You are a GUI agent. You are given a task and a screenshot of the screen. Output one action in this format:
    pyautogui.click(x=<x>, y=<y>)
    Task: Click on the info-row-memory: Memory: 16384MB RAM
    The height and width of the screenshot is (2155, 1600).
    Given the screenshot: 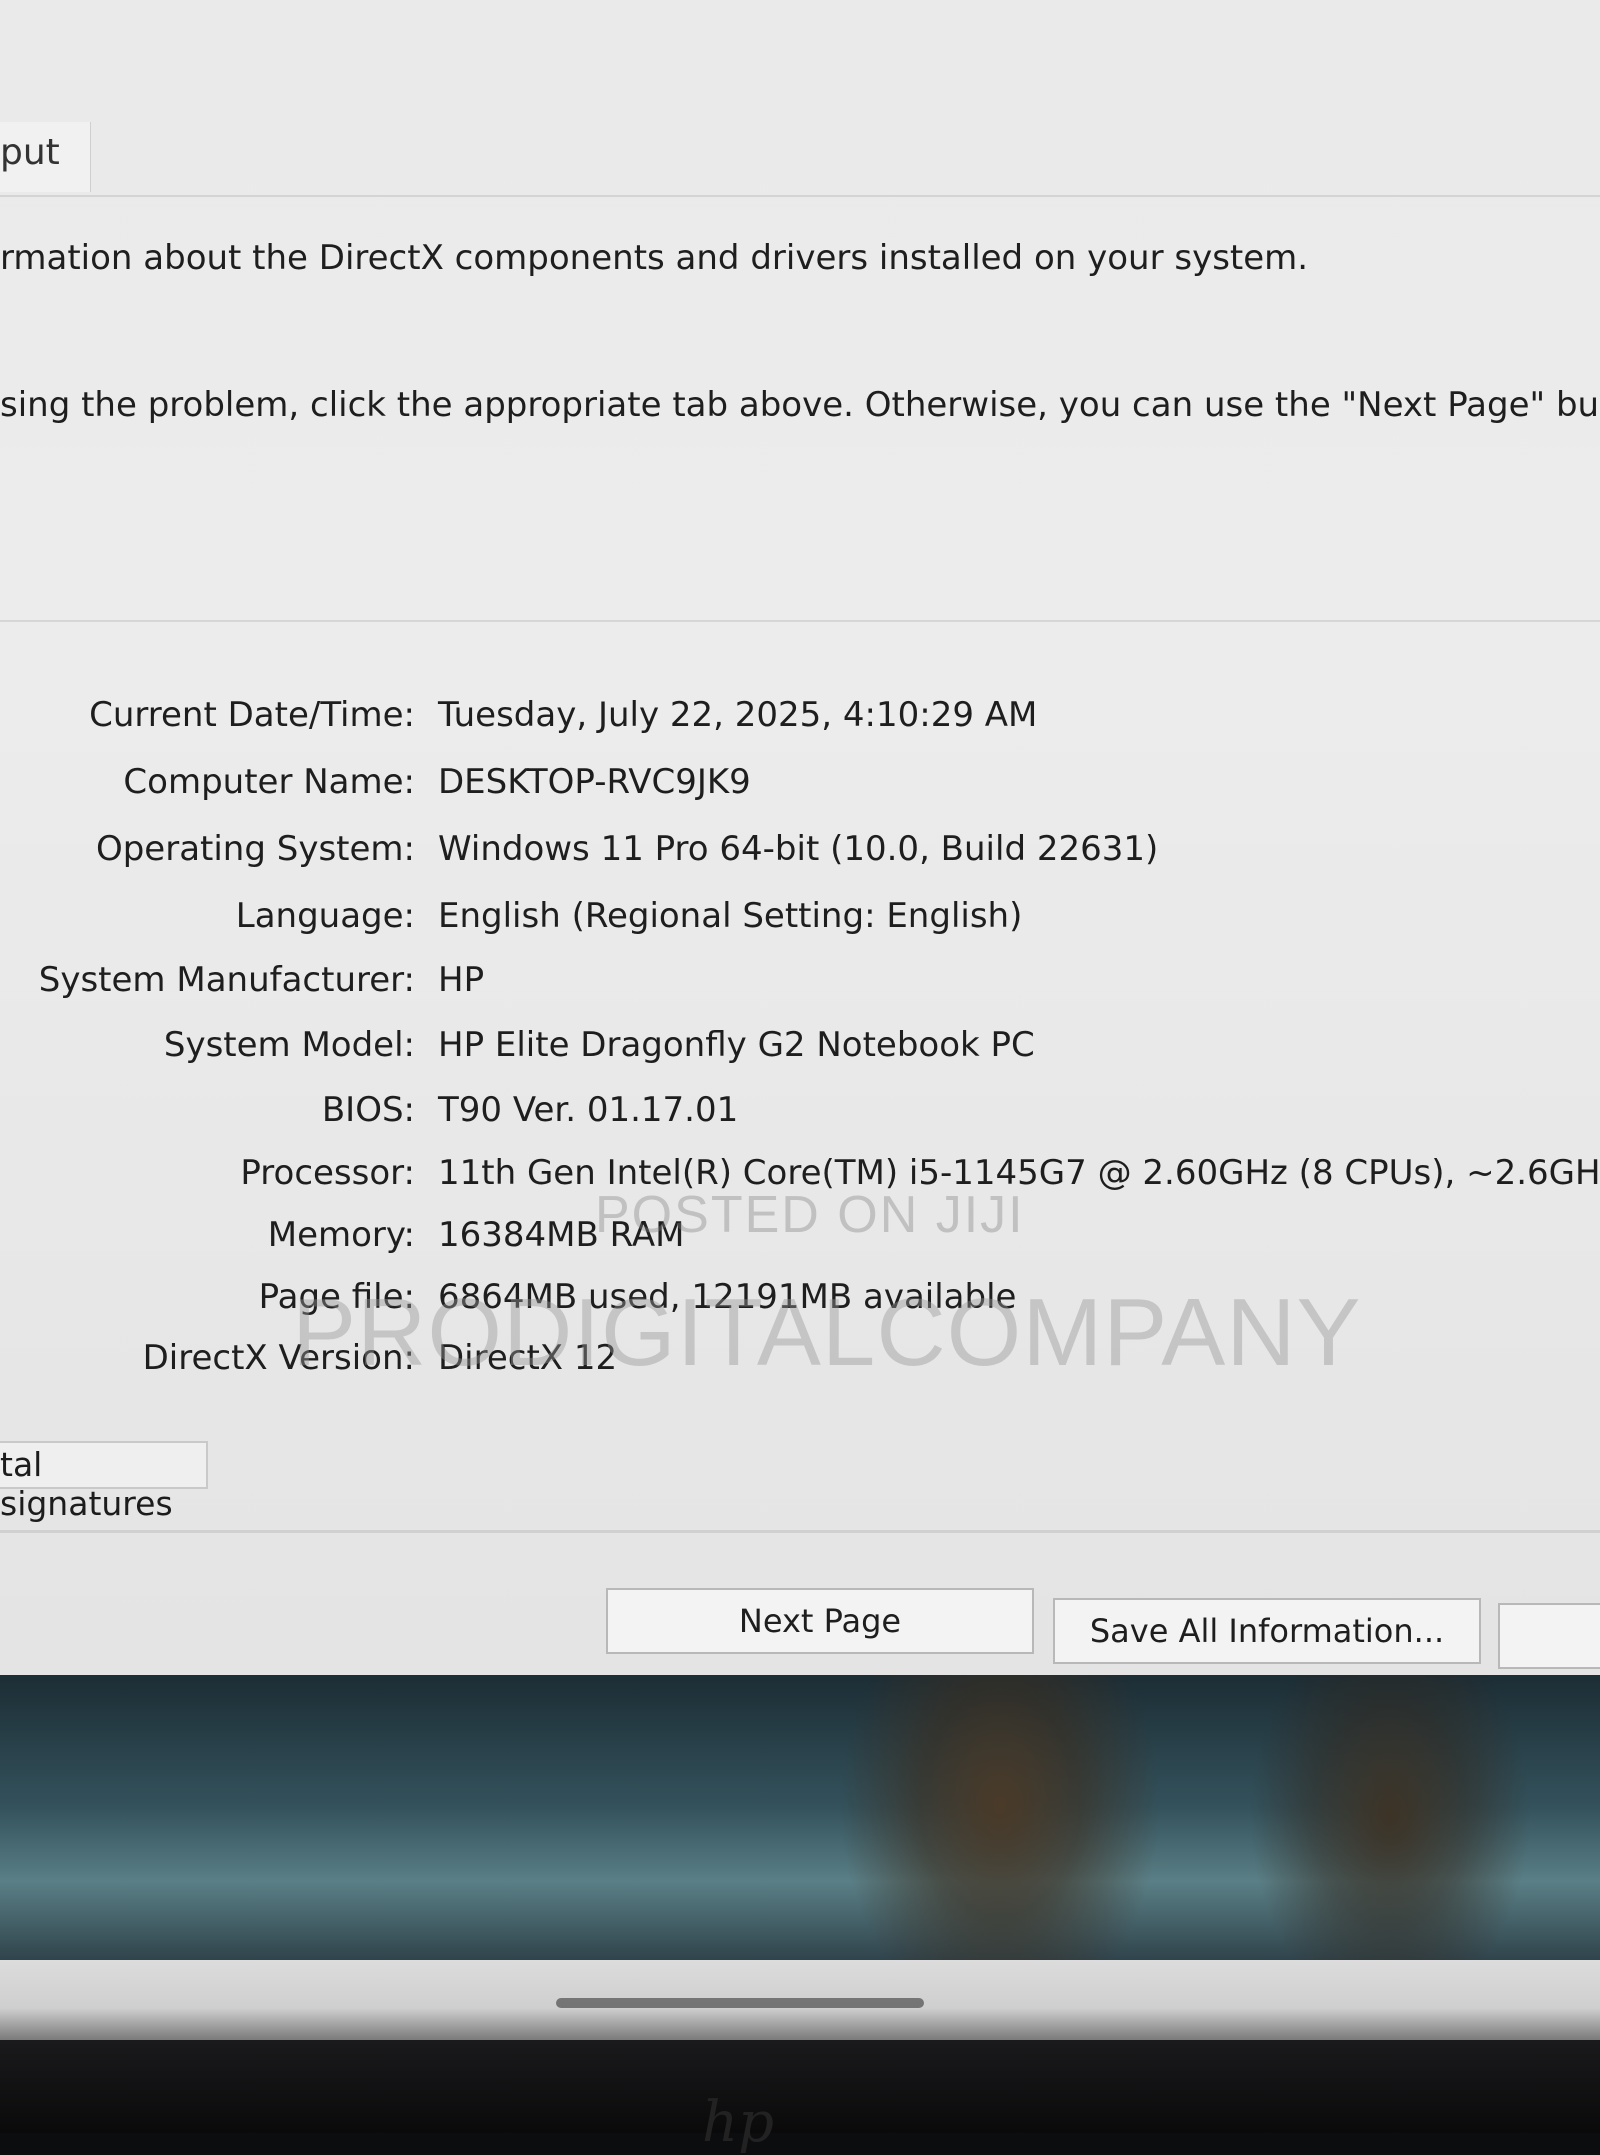 What is the action you would take?
    pyautogui.click(x=800, y=1245)
    